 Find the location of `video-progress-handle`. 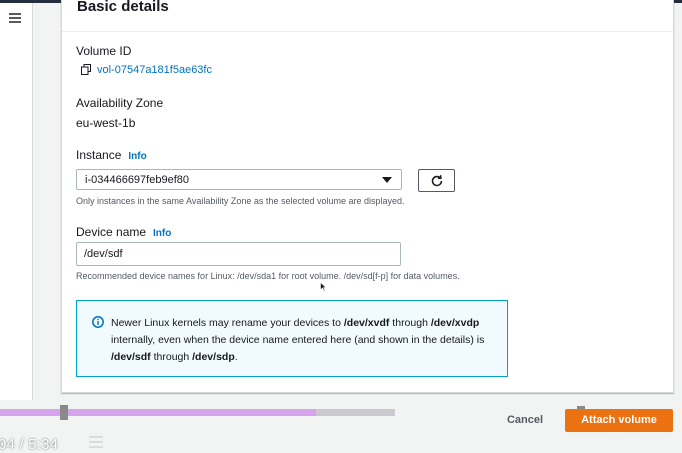

video-progress-handle is located at coordinates (64, 412).